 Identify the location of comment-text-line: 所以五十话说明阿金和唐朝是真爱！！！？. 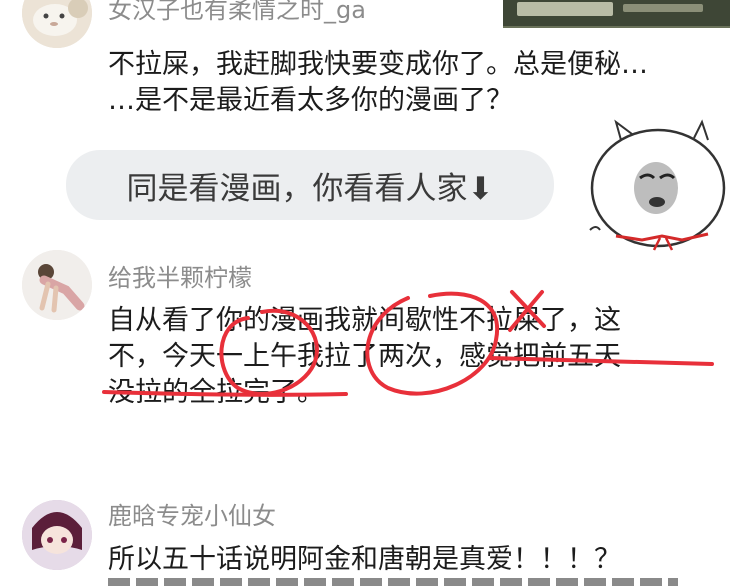
(364, 559).